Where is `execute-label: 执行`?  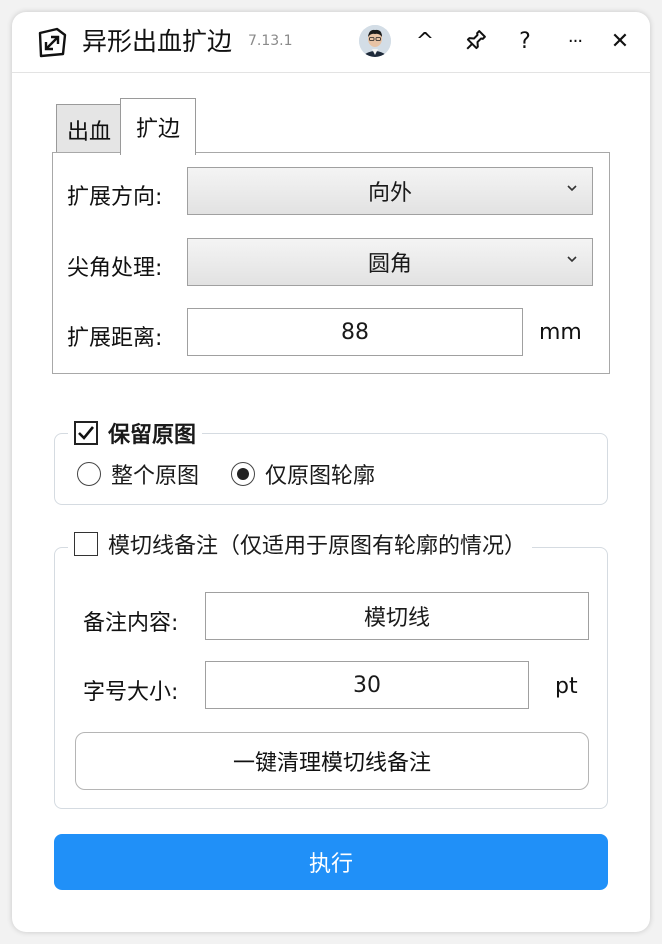
execute-label: 执行 is located at coordinates (330, 864).